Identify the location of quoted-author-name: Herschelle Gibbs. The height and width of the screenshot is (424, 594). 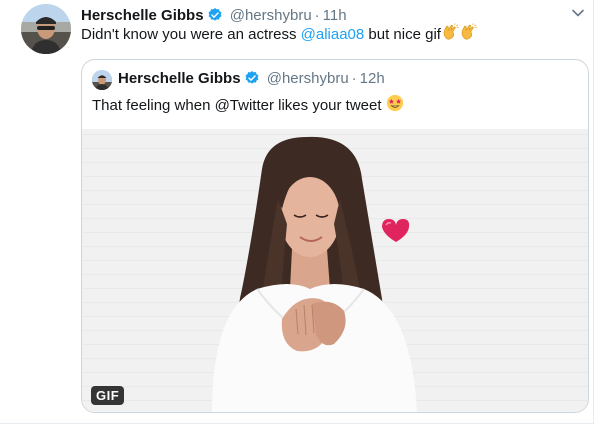
(179, 78).